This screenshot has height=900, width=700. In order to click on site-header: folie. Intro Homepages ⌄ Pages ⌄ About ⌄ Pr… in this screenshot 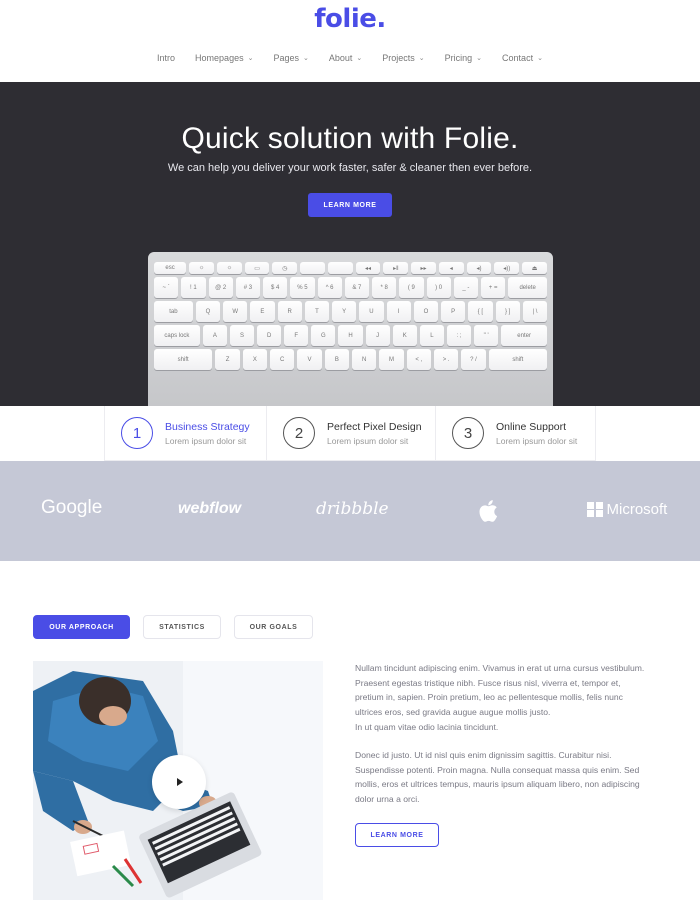, I will do `click(350, 41)`.